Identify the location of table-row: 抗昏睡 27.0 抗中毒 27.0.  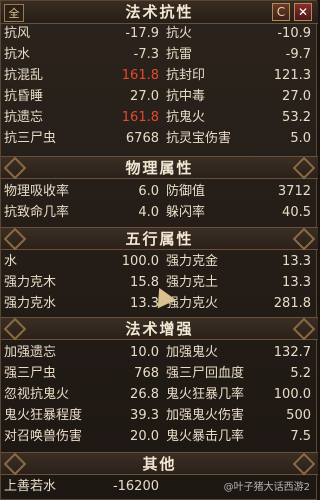
(159, 96).